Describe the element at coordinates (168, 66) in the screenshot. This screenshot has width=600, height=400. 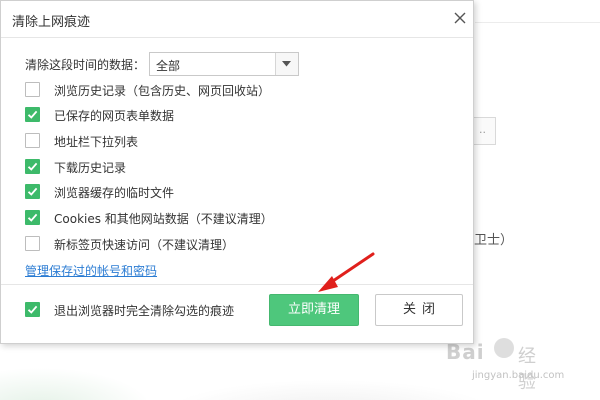
I see `time-range-value: 全部` at that location.